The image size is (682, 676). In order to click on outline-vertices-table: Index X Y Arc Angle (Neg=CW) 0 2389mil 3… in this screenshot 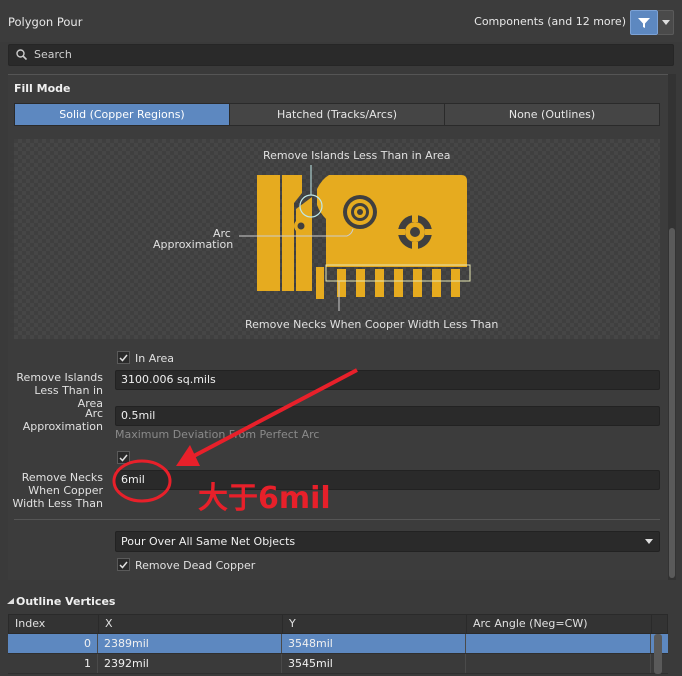, I will do `click(338, 644)`.